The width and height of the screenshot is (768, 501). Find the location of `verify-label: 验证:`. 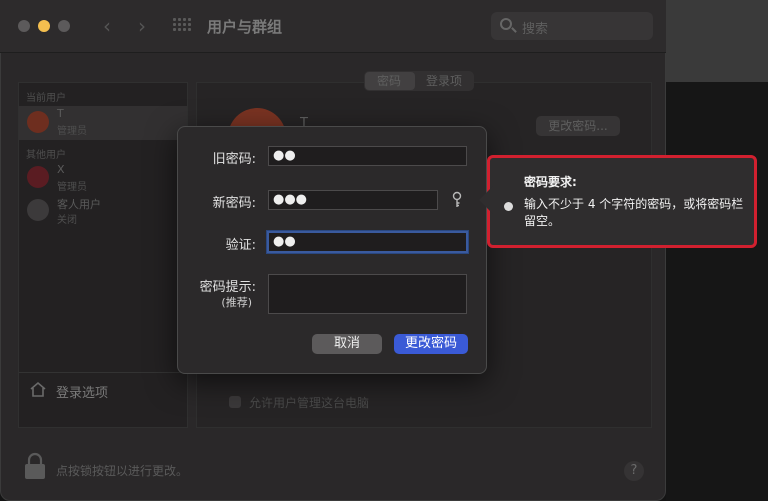

verify-label: 验证: is located at coordinates (240, 245).